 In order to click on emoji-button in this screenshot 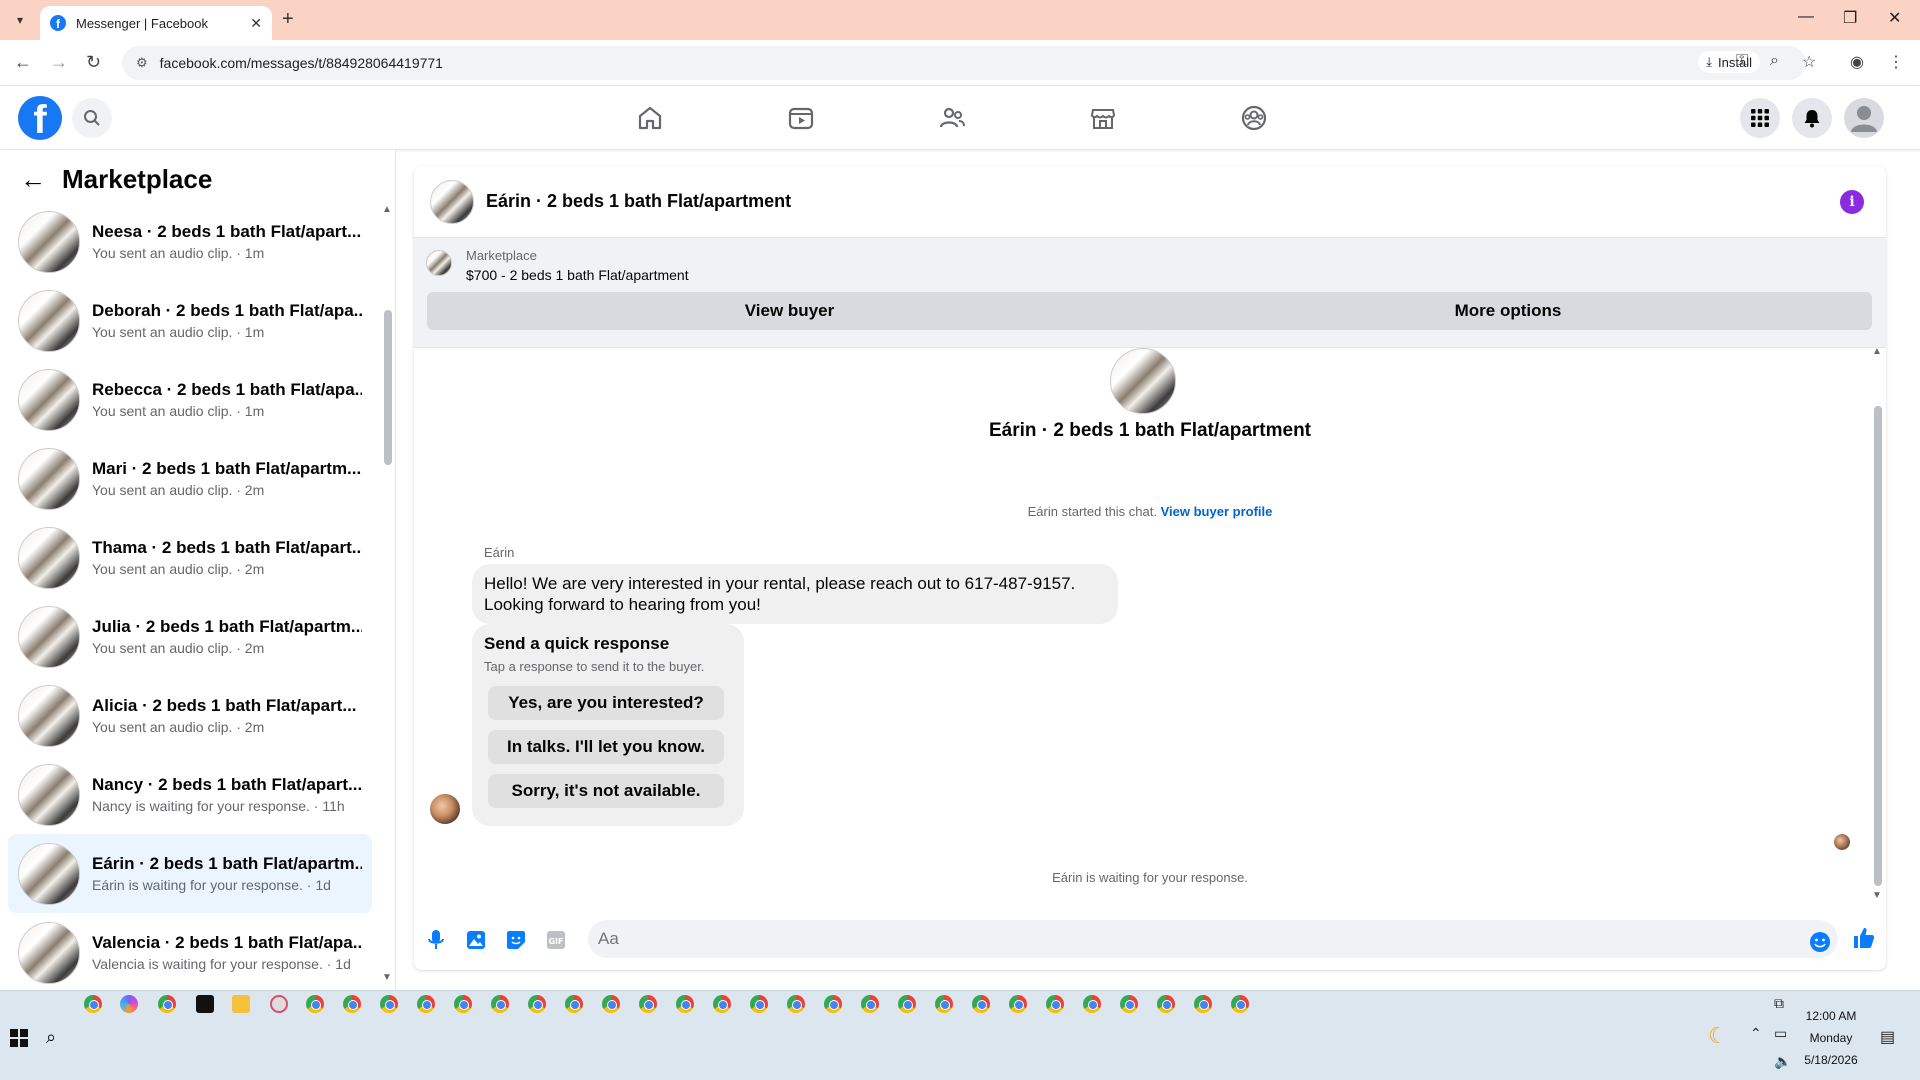, I will do `click(1820, 942)`.